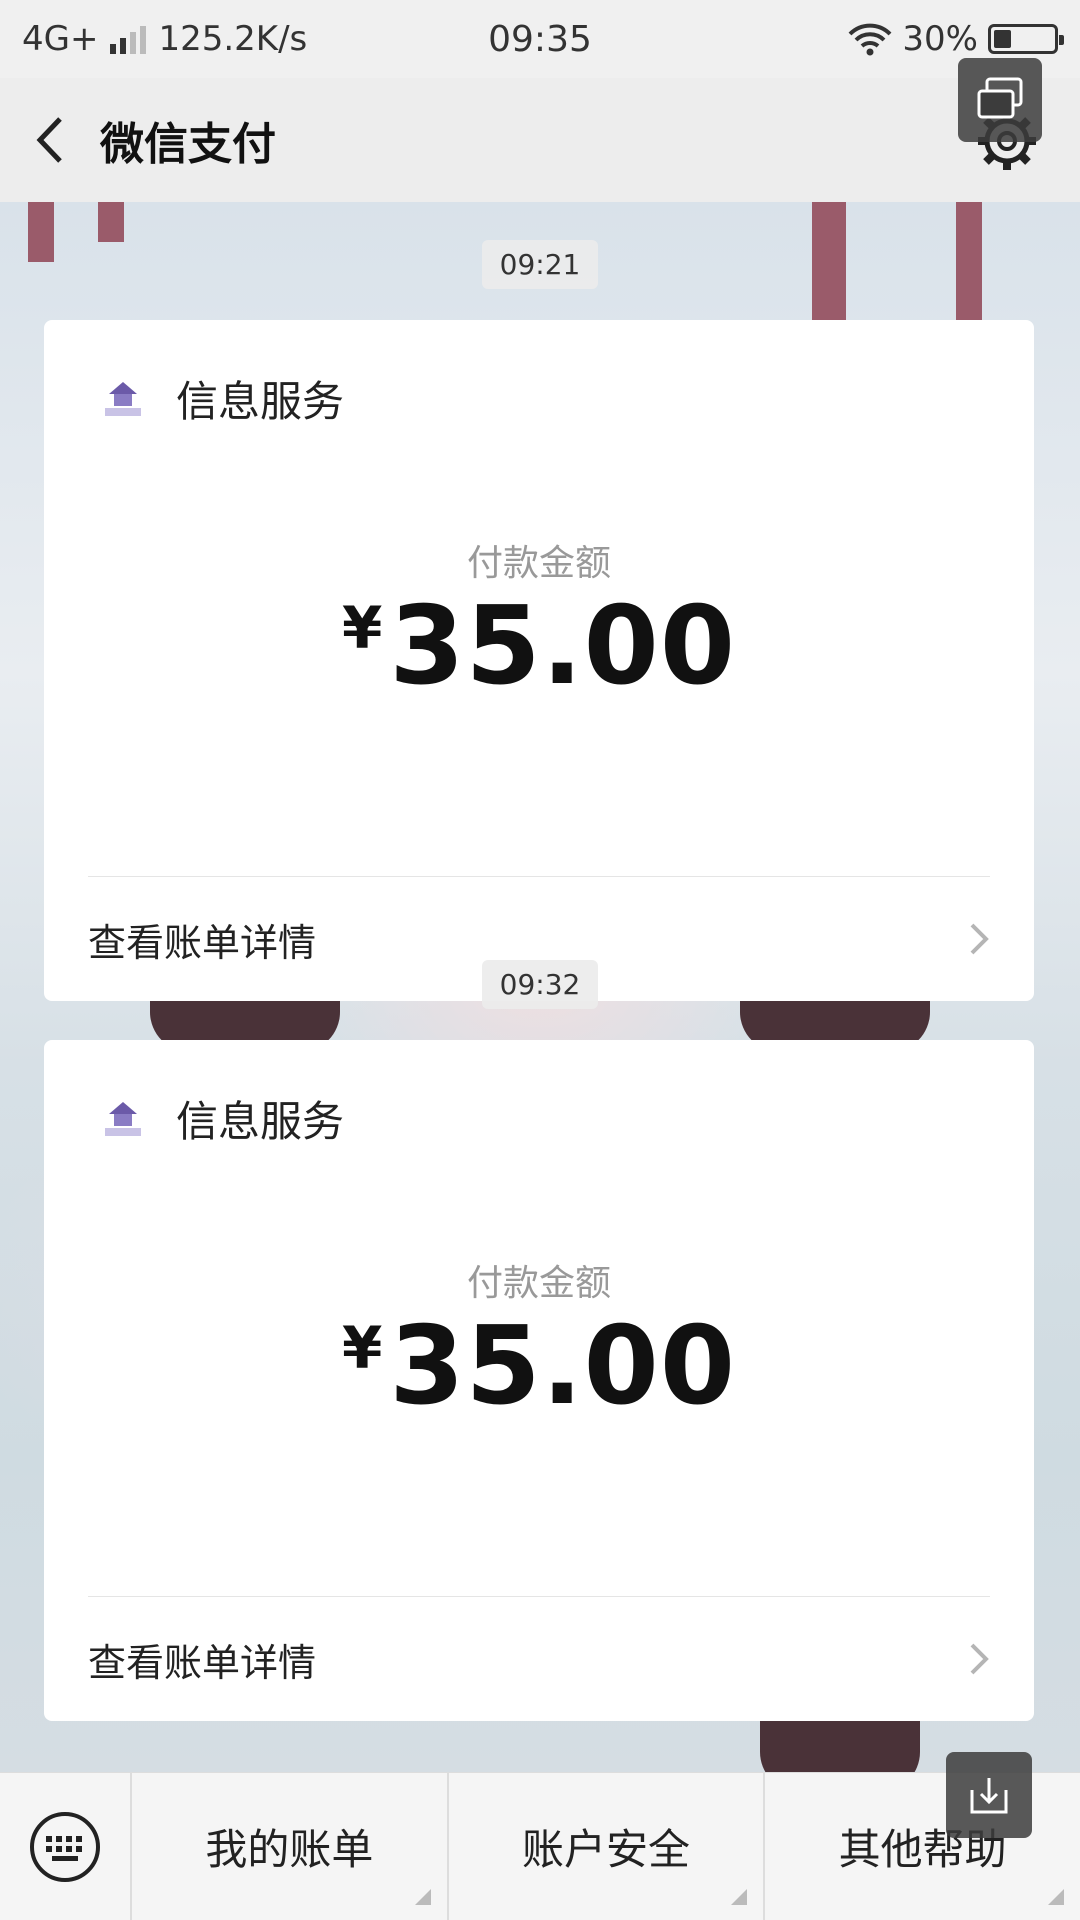 Image resolution: width=1080 pixels, height=1920 pixels. Describe the element at coordinates (60, 39) in the screenshot. I see `network-type: 4G+` at that location.